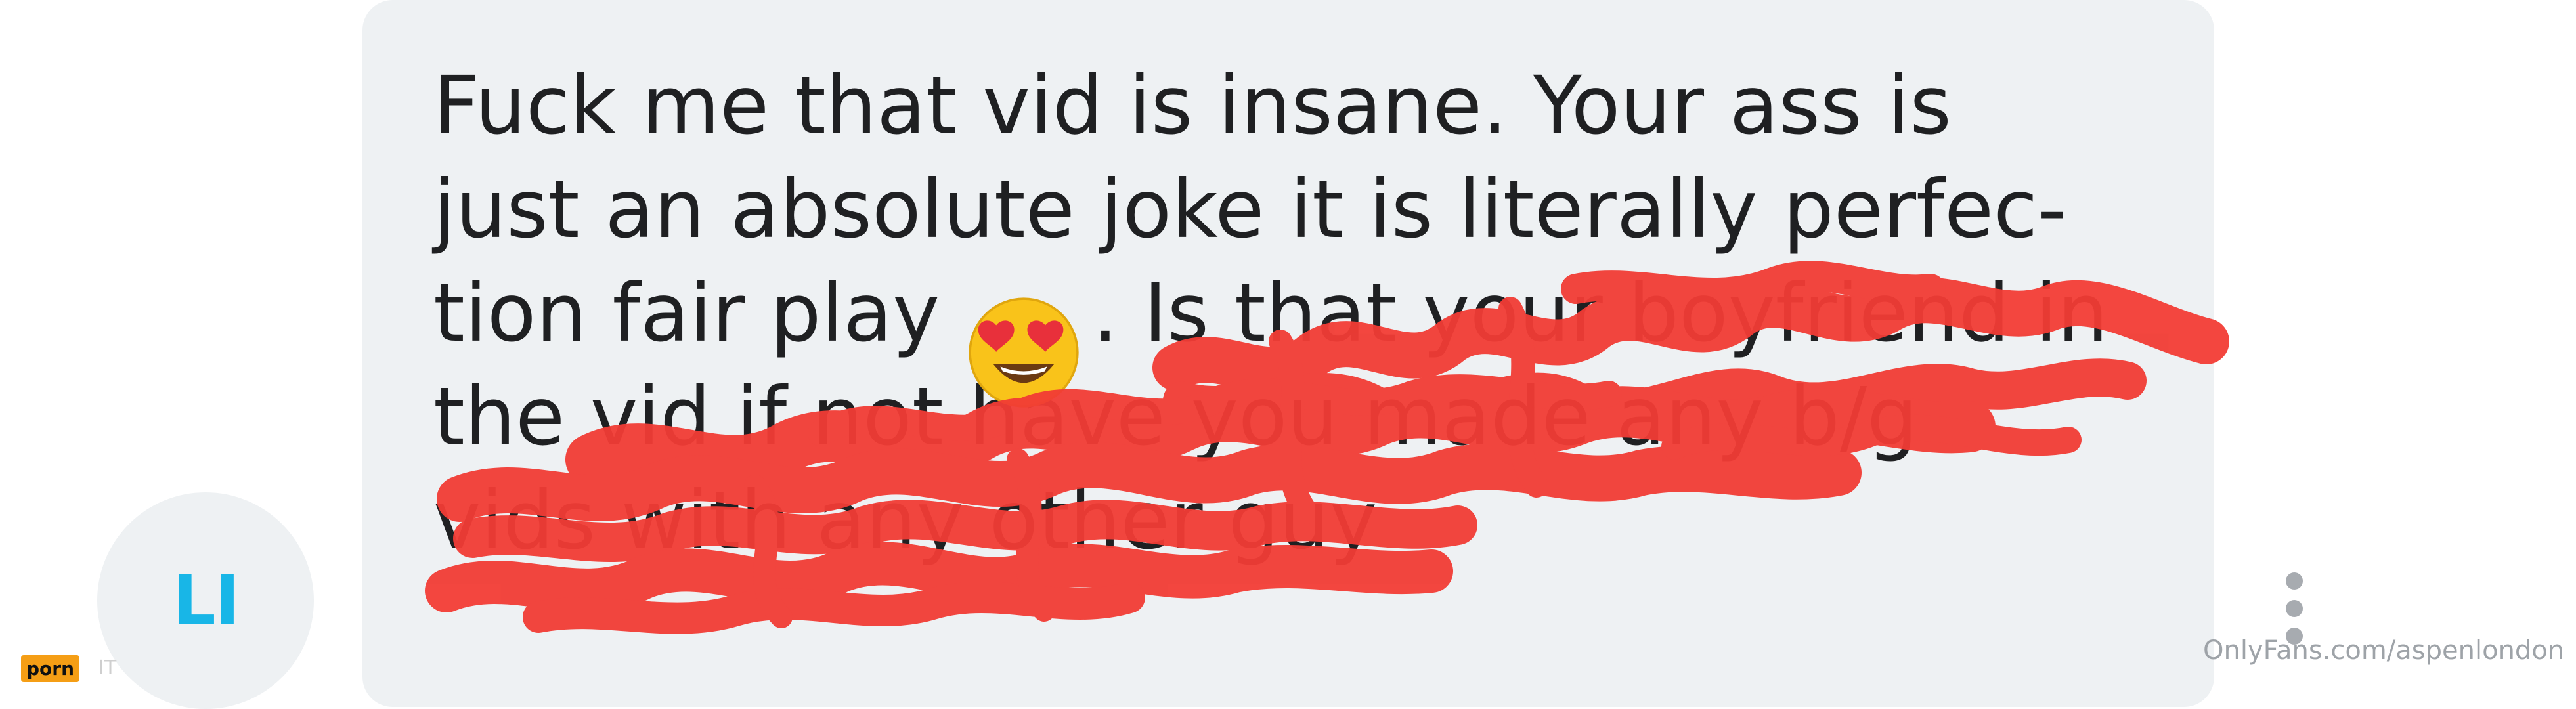  What do you see at coordinates (1192, 105) in the screenshot?
I see `message-line-1: Fuck me that vid is insane. Your ass is` at bounding box center [1192, 105].